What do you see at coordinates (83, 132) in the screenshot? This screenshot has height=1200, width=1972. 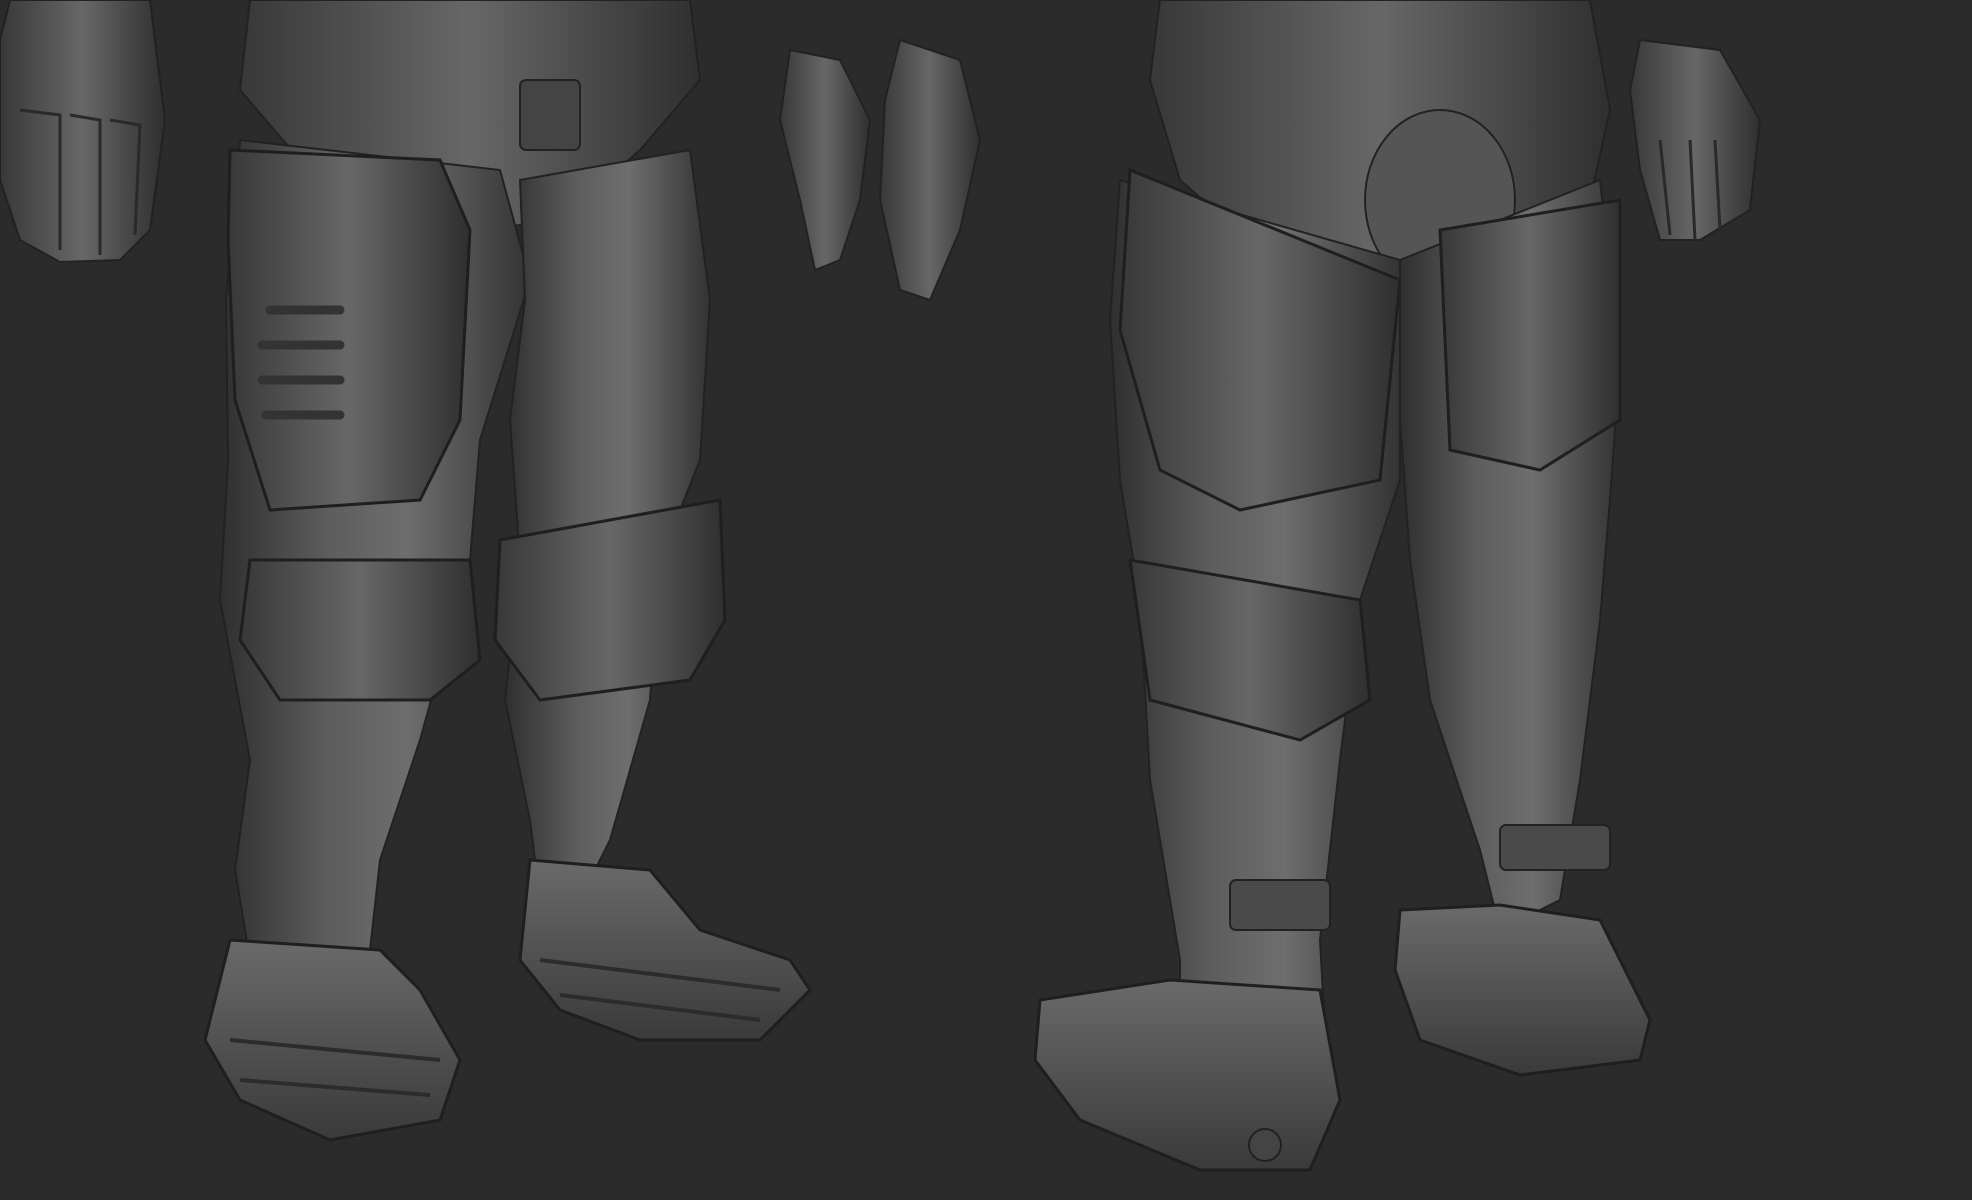 I see `front-left-hand` at bounding box center [83, 132].